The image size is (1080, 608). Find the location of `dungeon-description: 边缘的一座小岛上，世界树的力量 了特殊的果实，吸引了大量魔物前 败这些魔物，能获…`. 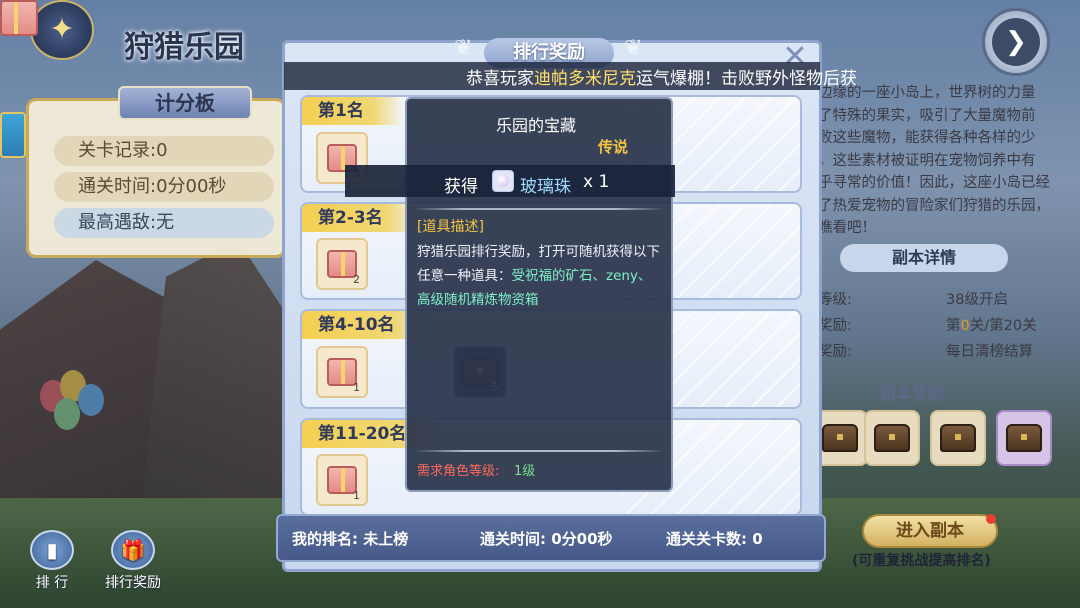

dungeon-description: 边缘的一座小岛上，世界树的力量 了特殊的果实，吸引了大量魔物前 败这些魔物，能获… is located at coordinates (944, 161).